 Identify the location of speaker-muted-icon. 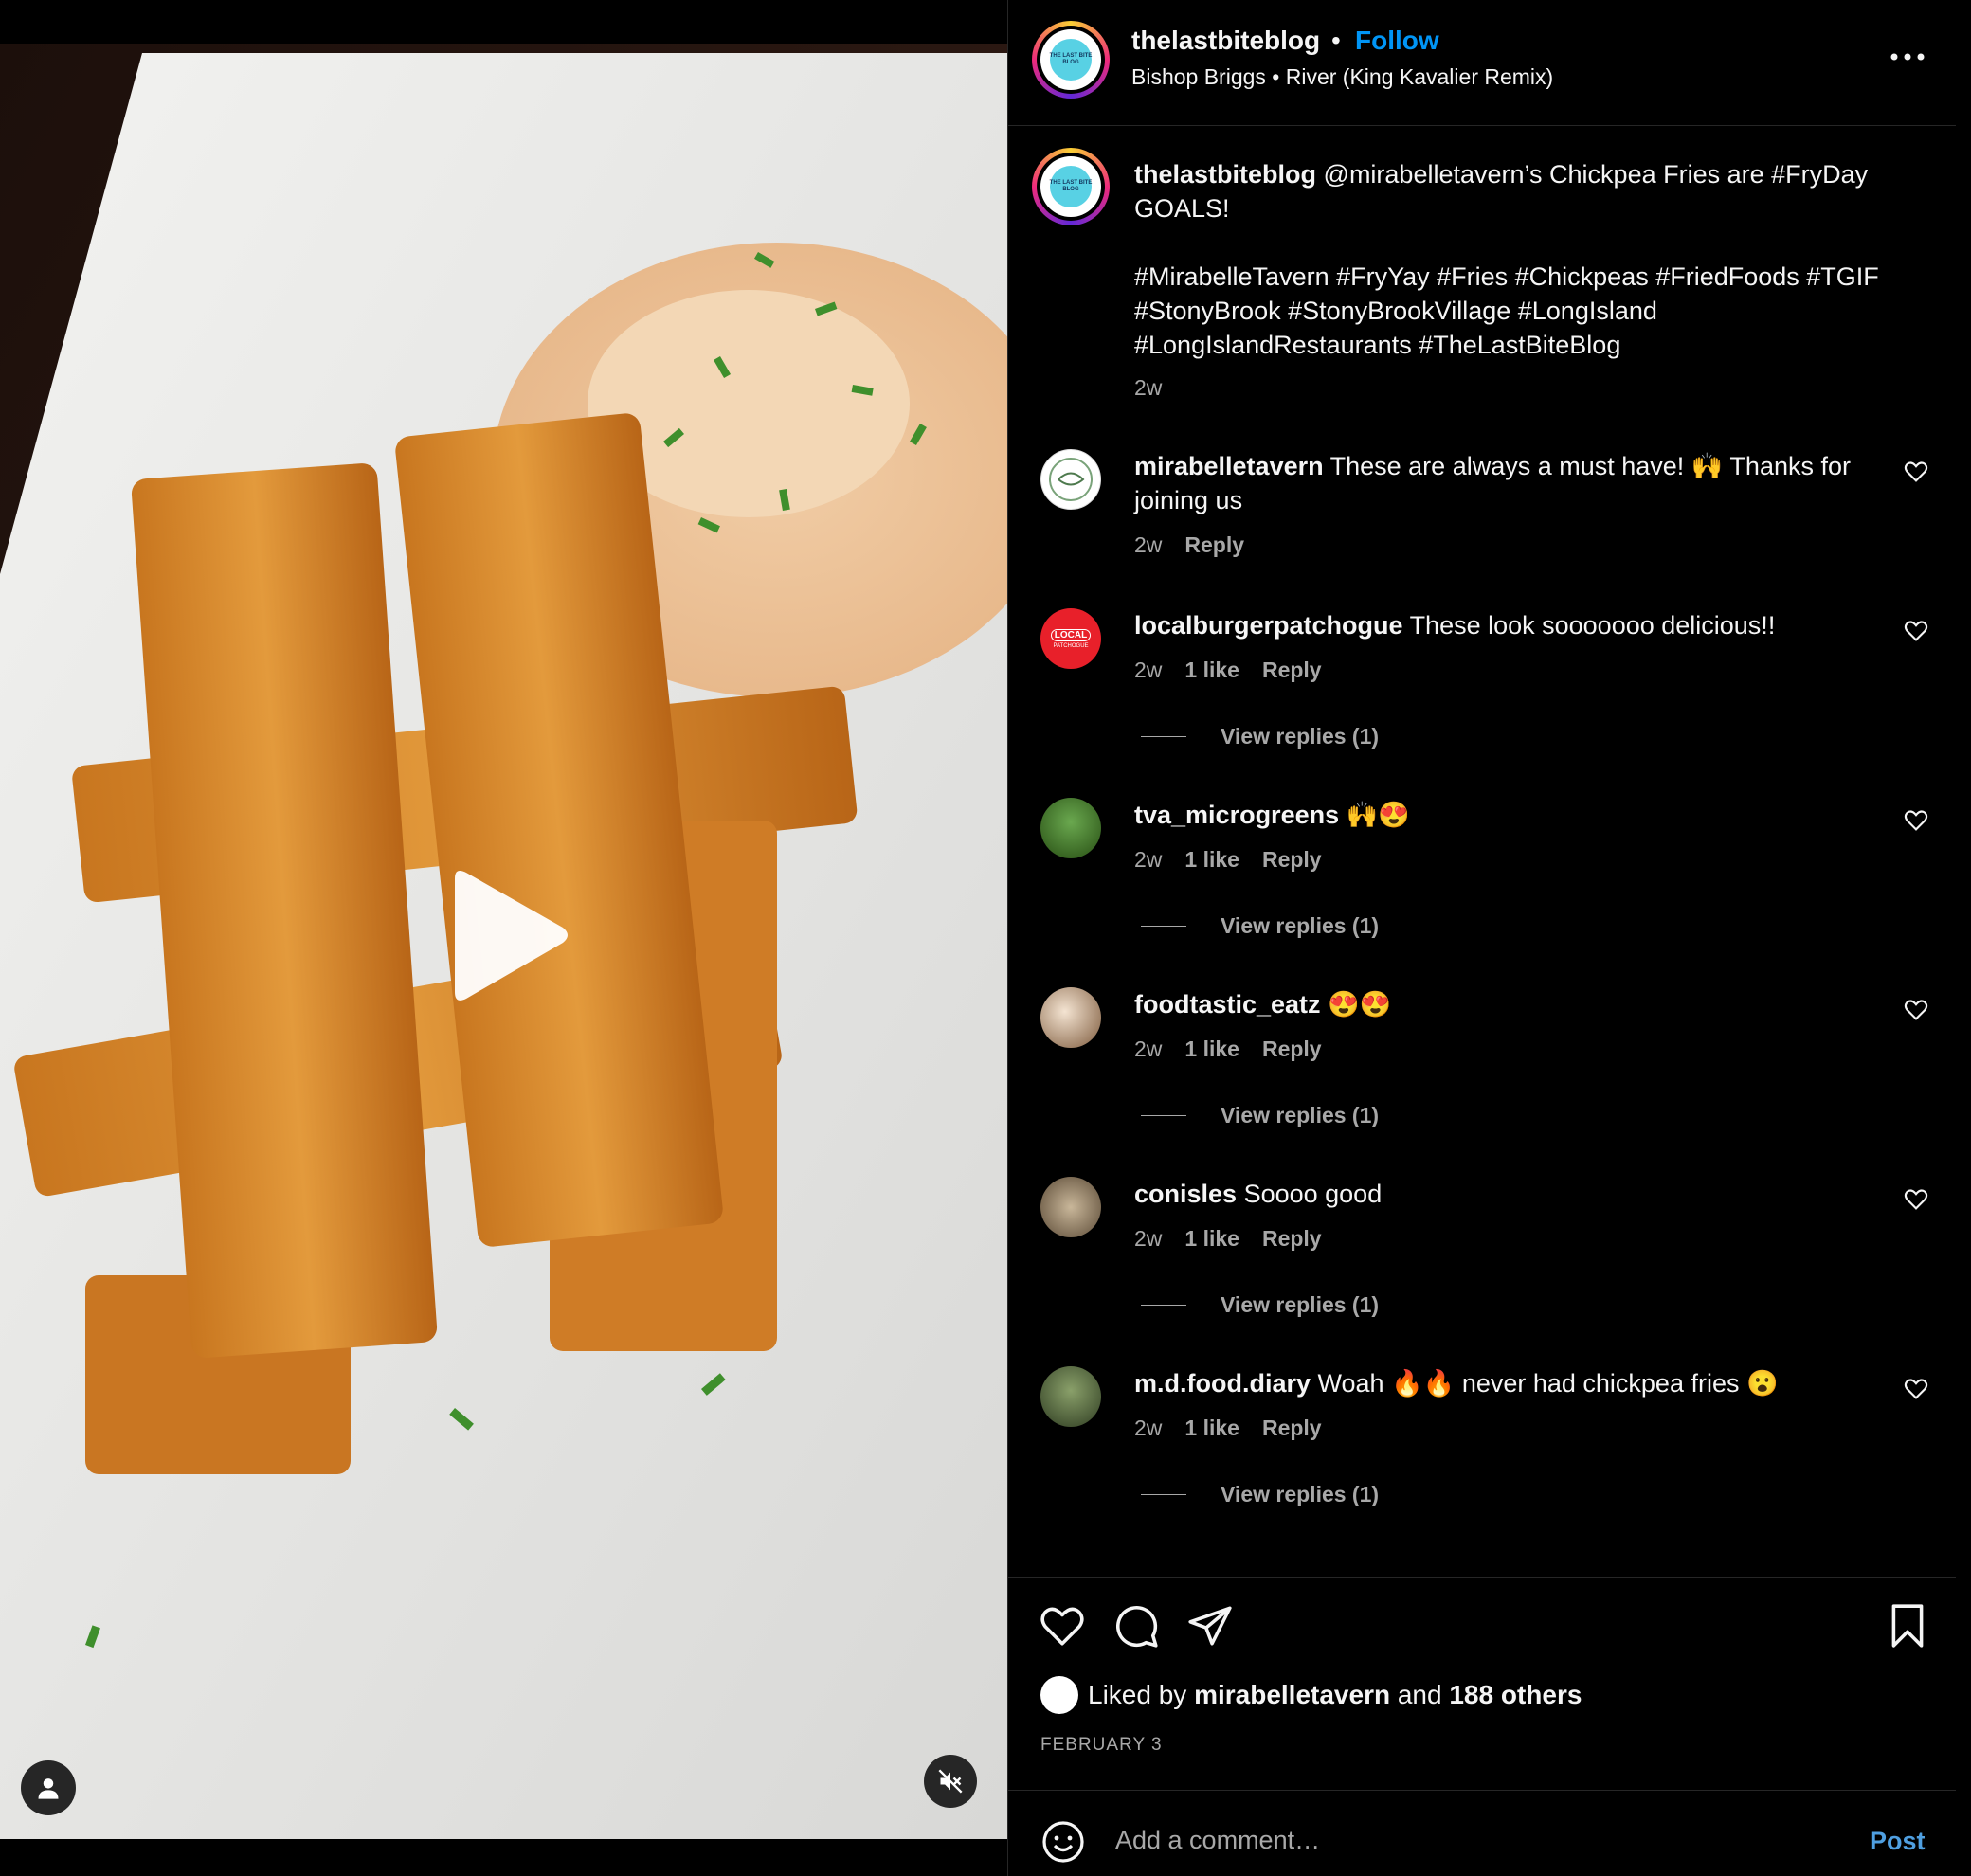
(950, 1782).